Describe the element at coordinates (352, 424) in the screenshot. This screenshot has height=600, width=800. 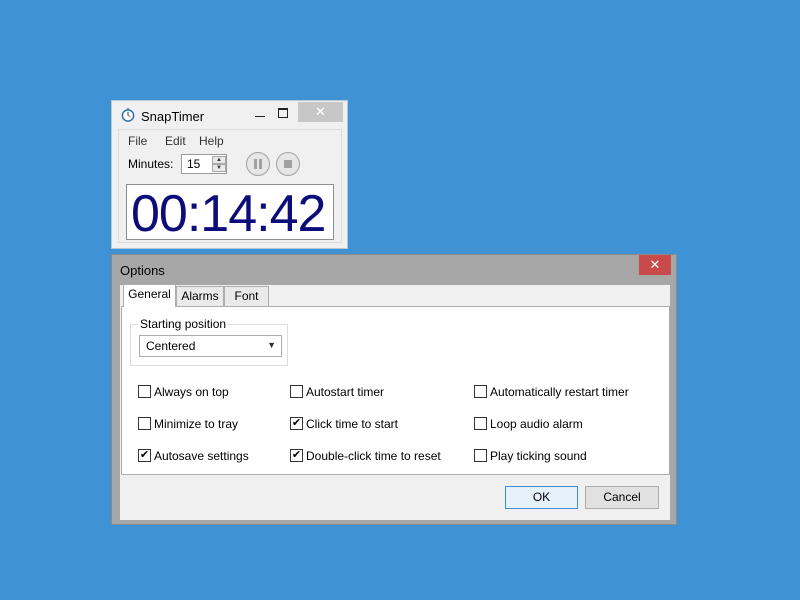
I see `checkbox-label: Click time to start` at that location.